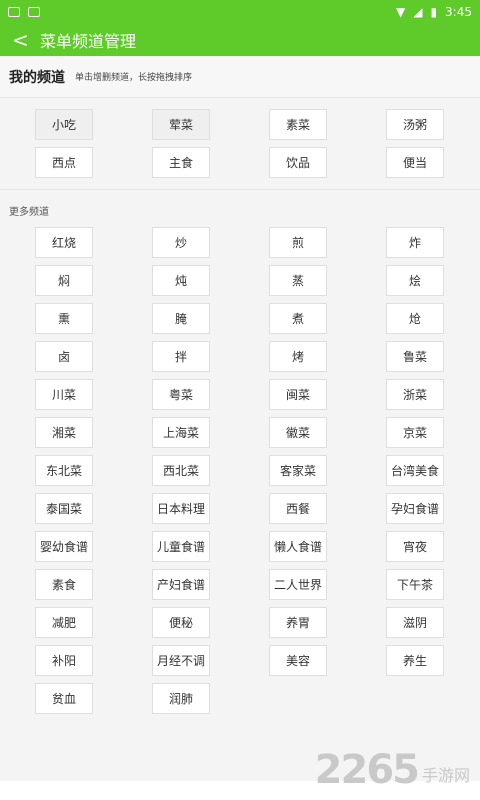 The height and width of the screenshot is (800, 480). What do you see at coordinates (415, 622) in the screenshot?
I see `more-chip: 滋阴` at bounding box center [415, 622].